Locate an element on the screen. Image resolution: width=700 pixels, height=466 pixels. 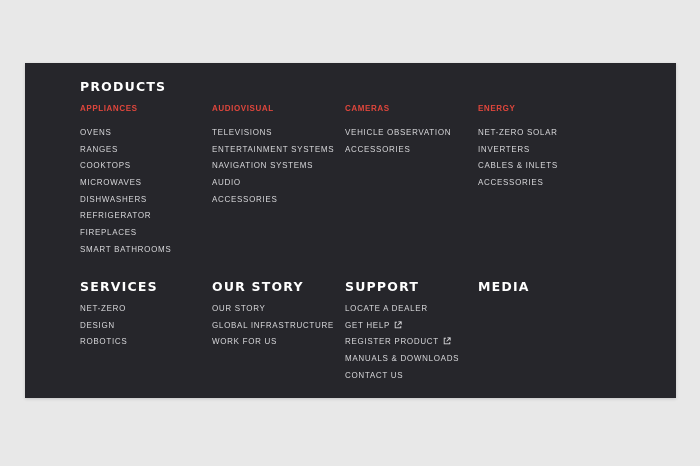
category-energy: ENERGY is located at coordinates (496, 108).